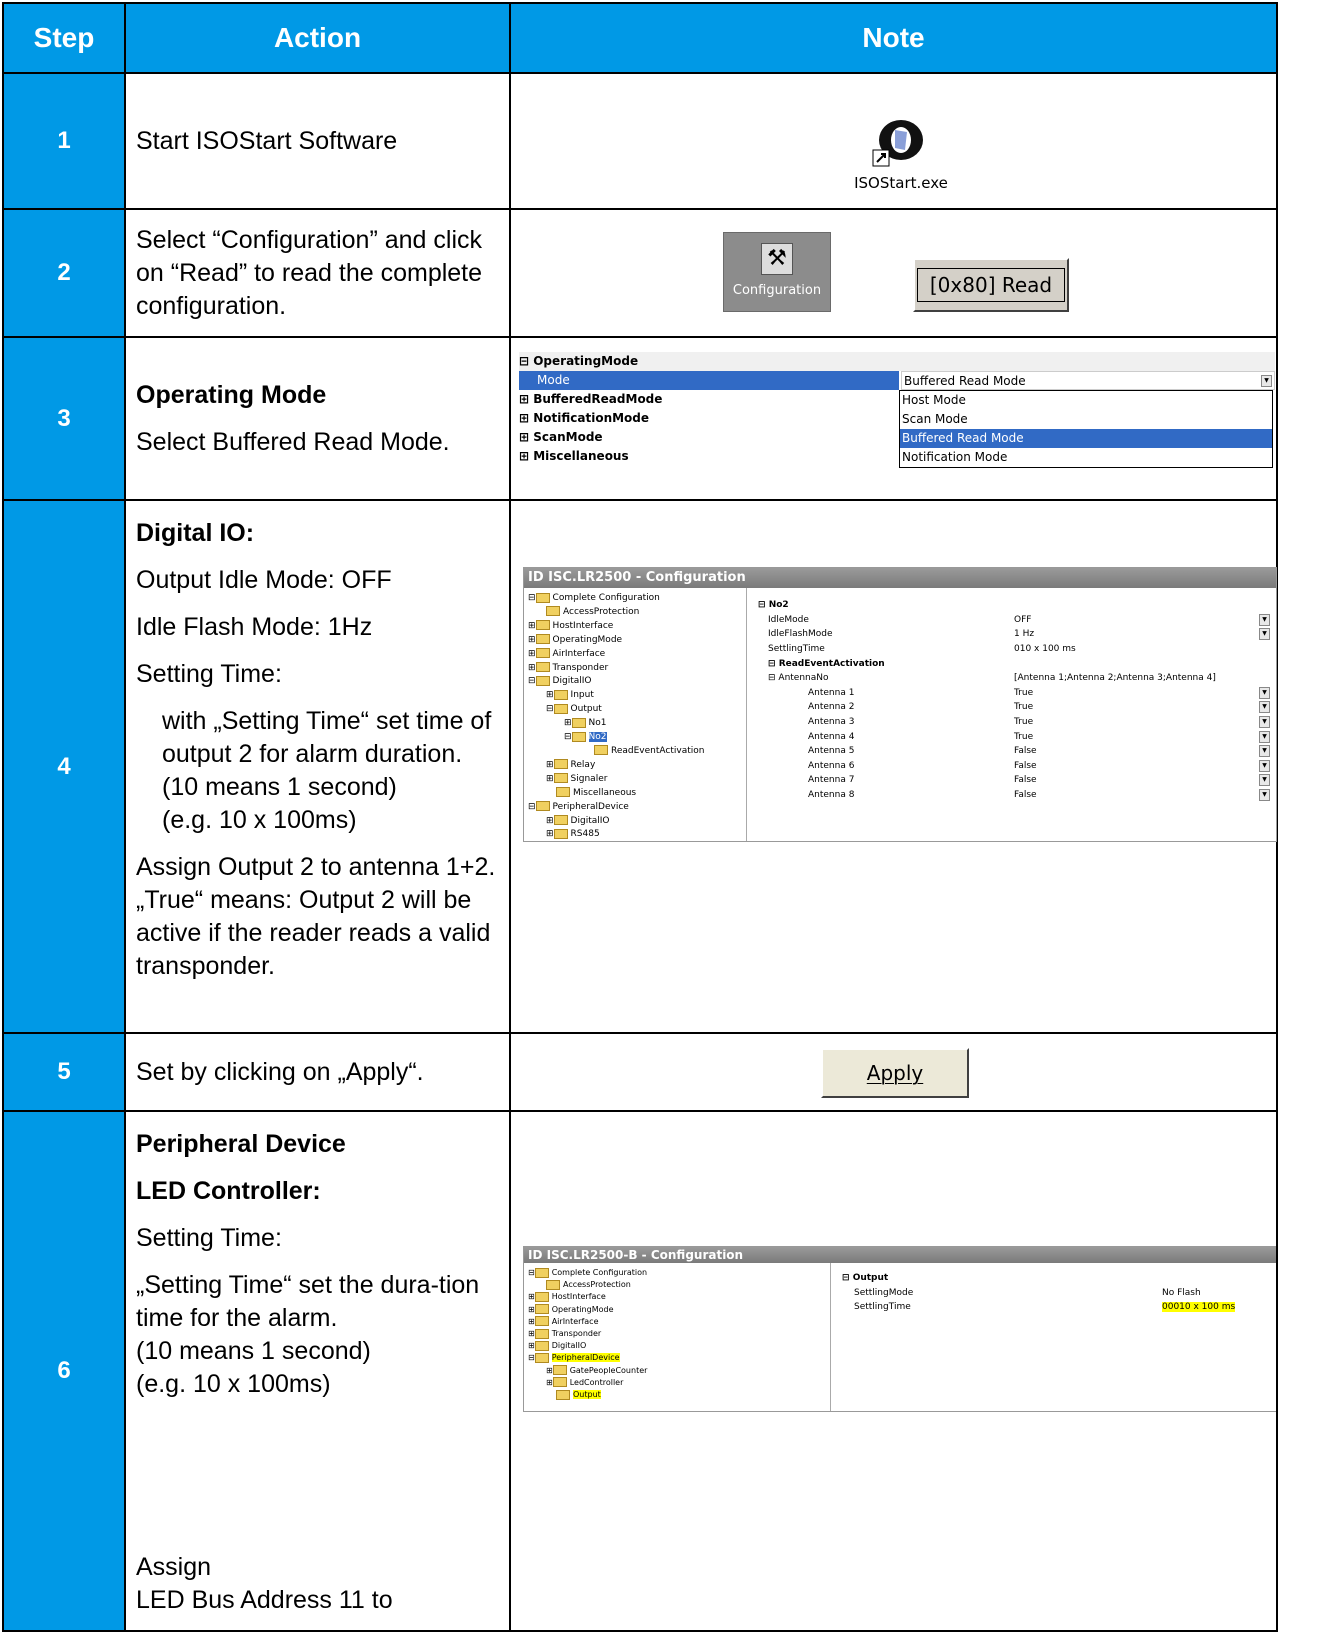 Image resolution: width=1318 pixels, height=1632 pixels. I want to click on action-title: Peripheral Device, so click(241, 1144).